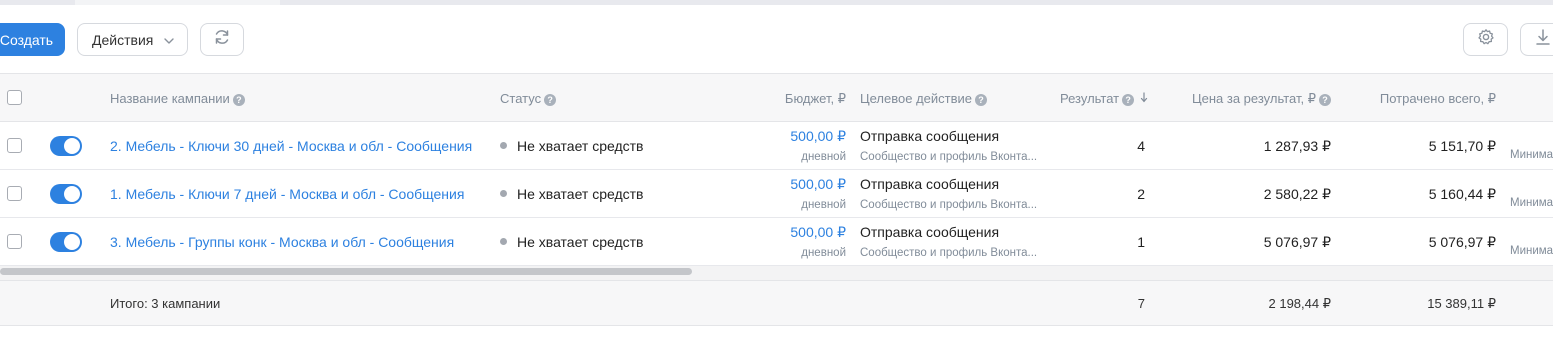  I want to click on header-budget: Бюджет, ₽, so click(793, 99).